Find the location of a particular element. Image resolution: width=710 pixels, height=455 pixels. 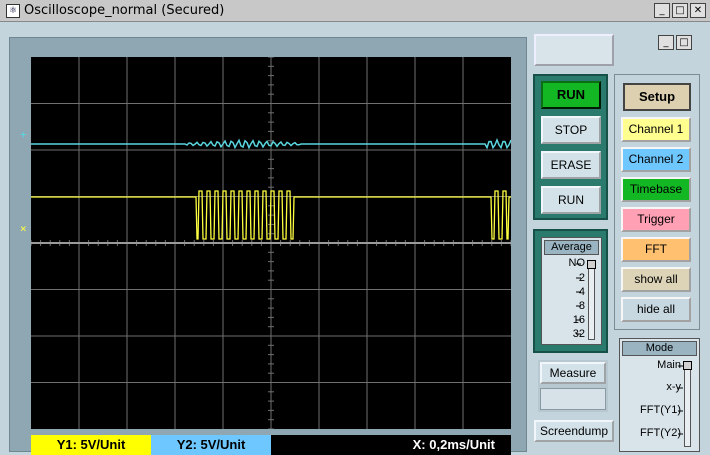

average-slider-thumb is located at coordinates (591, 264).